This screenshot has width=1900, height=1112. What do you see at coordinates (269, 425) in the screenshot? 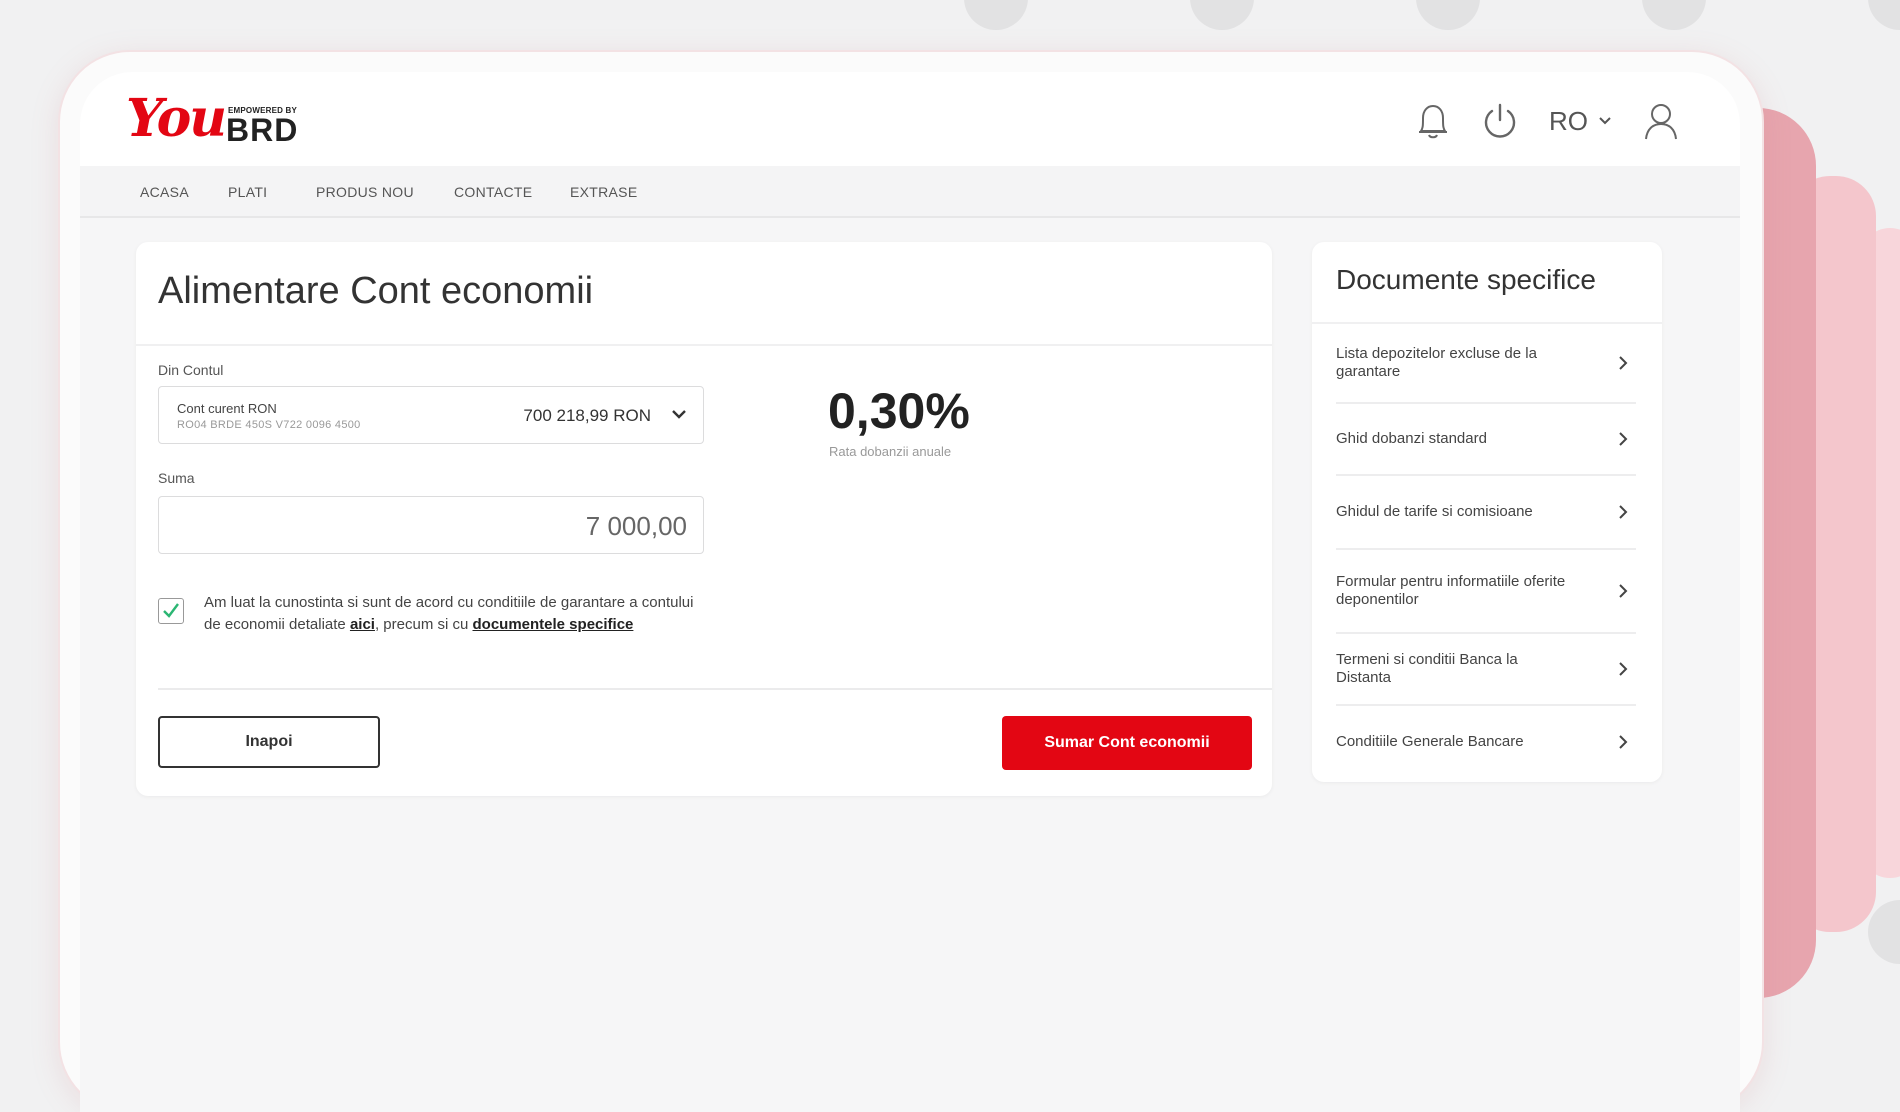
I see `account-iban: RO04 BRDE 450S V722 0096 4500` at bounding box center [269, 425].